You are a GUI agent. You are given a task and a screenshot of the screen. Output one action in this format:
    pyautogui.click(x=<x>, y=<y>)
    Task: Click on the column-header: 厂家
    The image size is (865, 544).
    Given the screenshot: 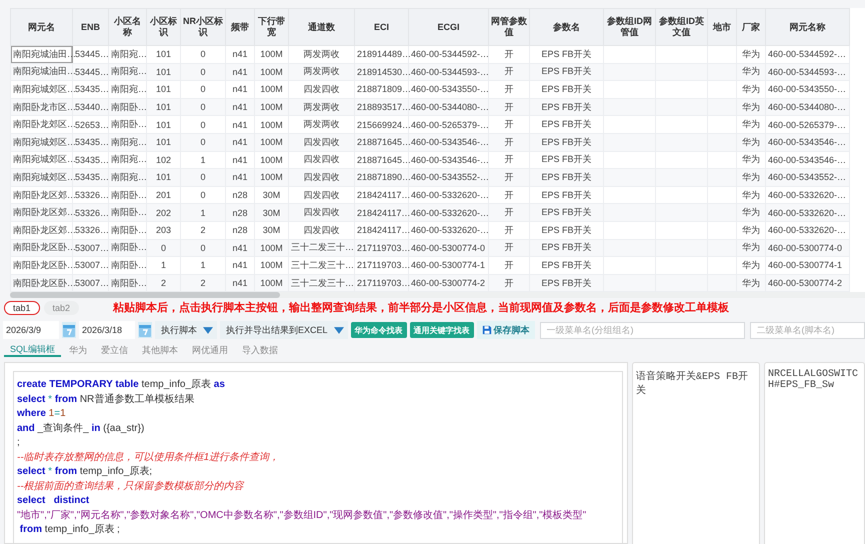 What is the action you would take?
    pyautogui.click(x=751, y=27)
    